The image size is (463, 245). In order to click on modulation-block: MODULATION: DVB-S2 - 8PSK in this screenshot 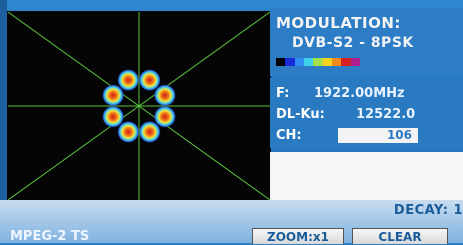, I will do `click(366, 42)`.